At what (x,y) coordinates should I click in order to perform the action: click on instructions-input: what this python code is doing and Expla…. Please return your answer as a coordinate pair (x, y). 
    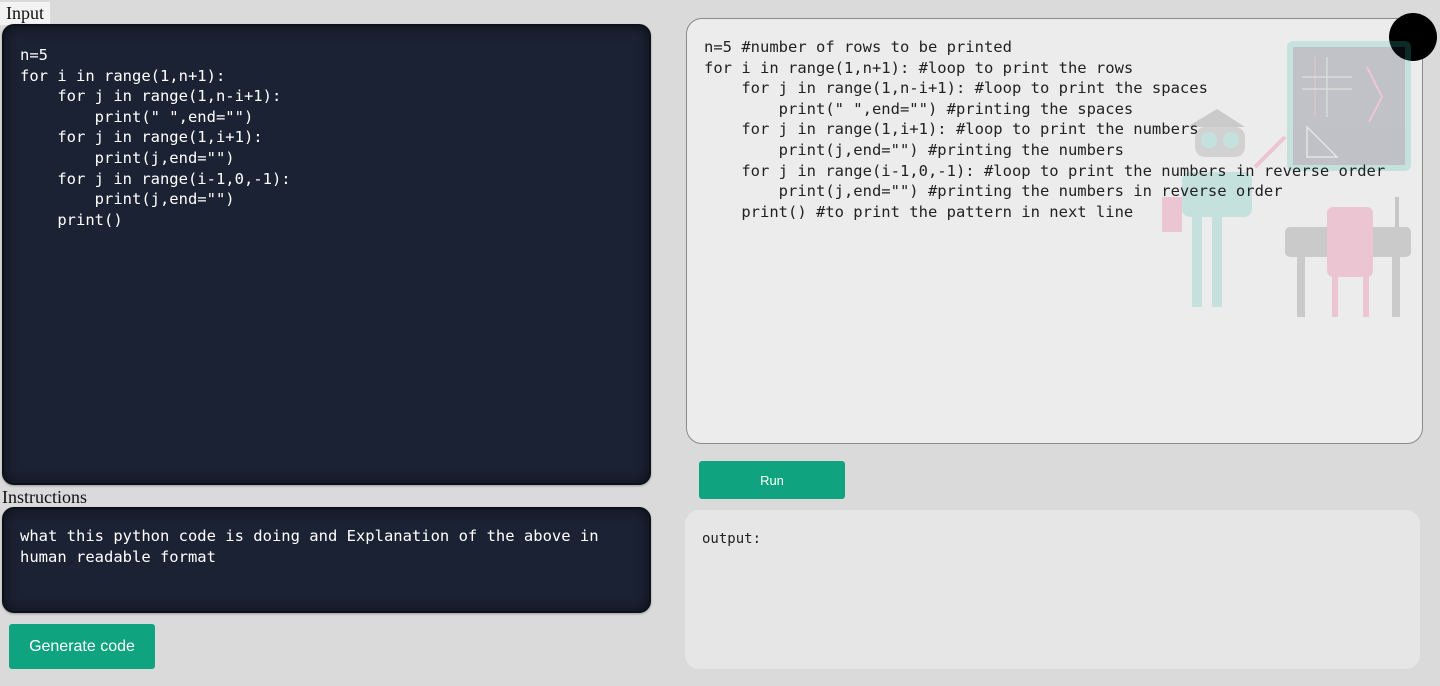
    Looking at the image, I should click on (326, 560).